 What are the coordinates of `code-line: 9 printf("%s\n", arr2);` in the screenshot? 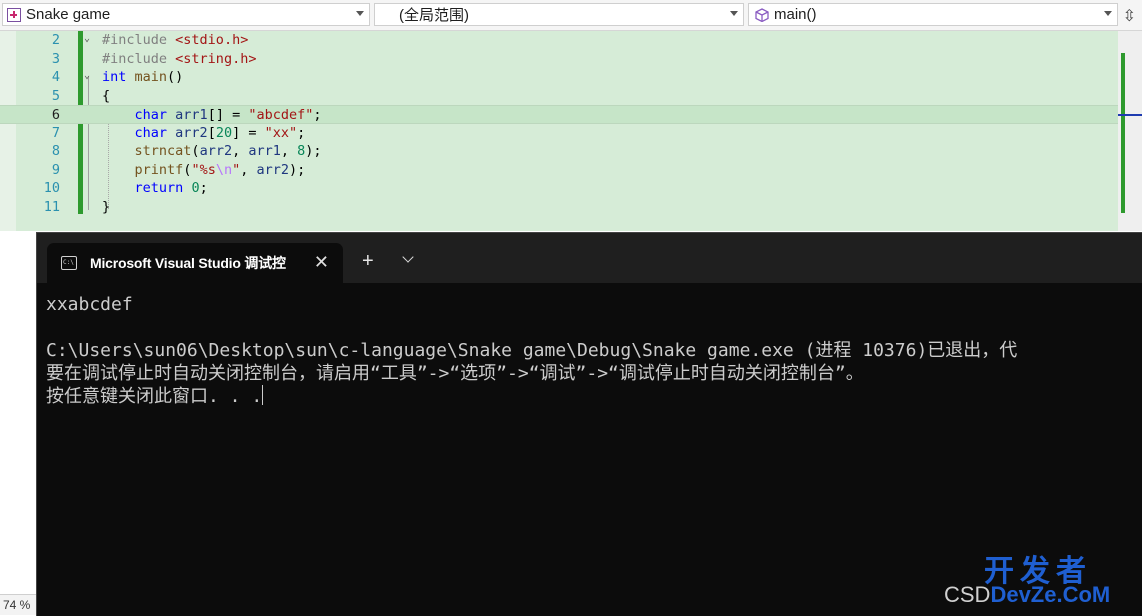 It's located at (559, 170).